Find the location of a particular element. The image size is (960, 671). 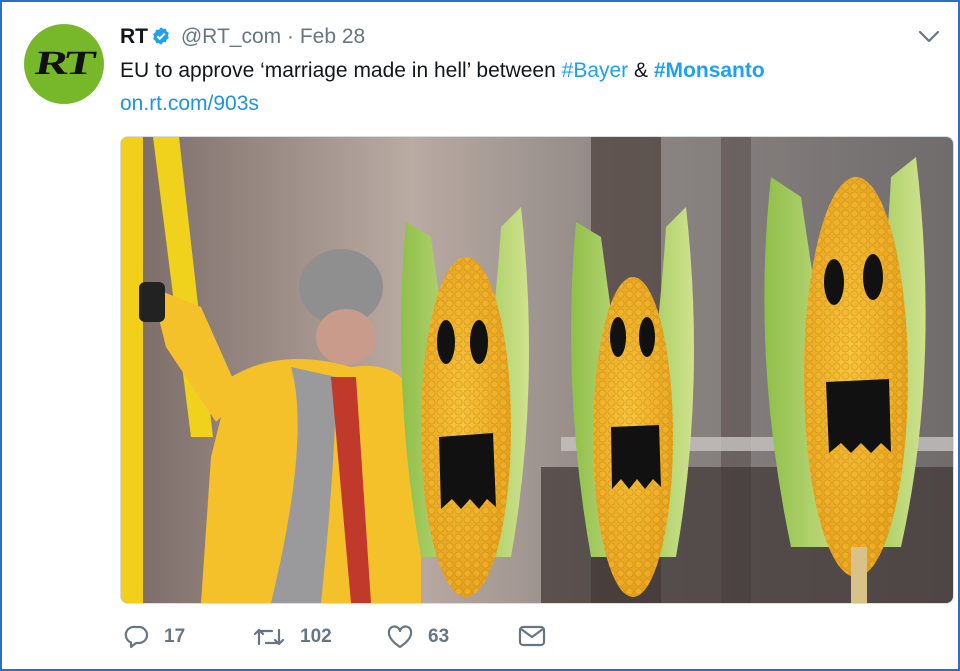

reply-count: 17 is located at coordinates (175, 636).